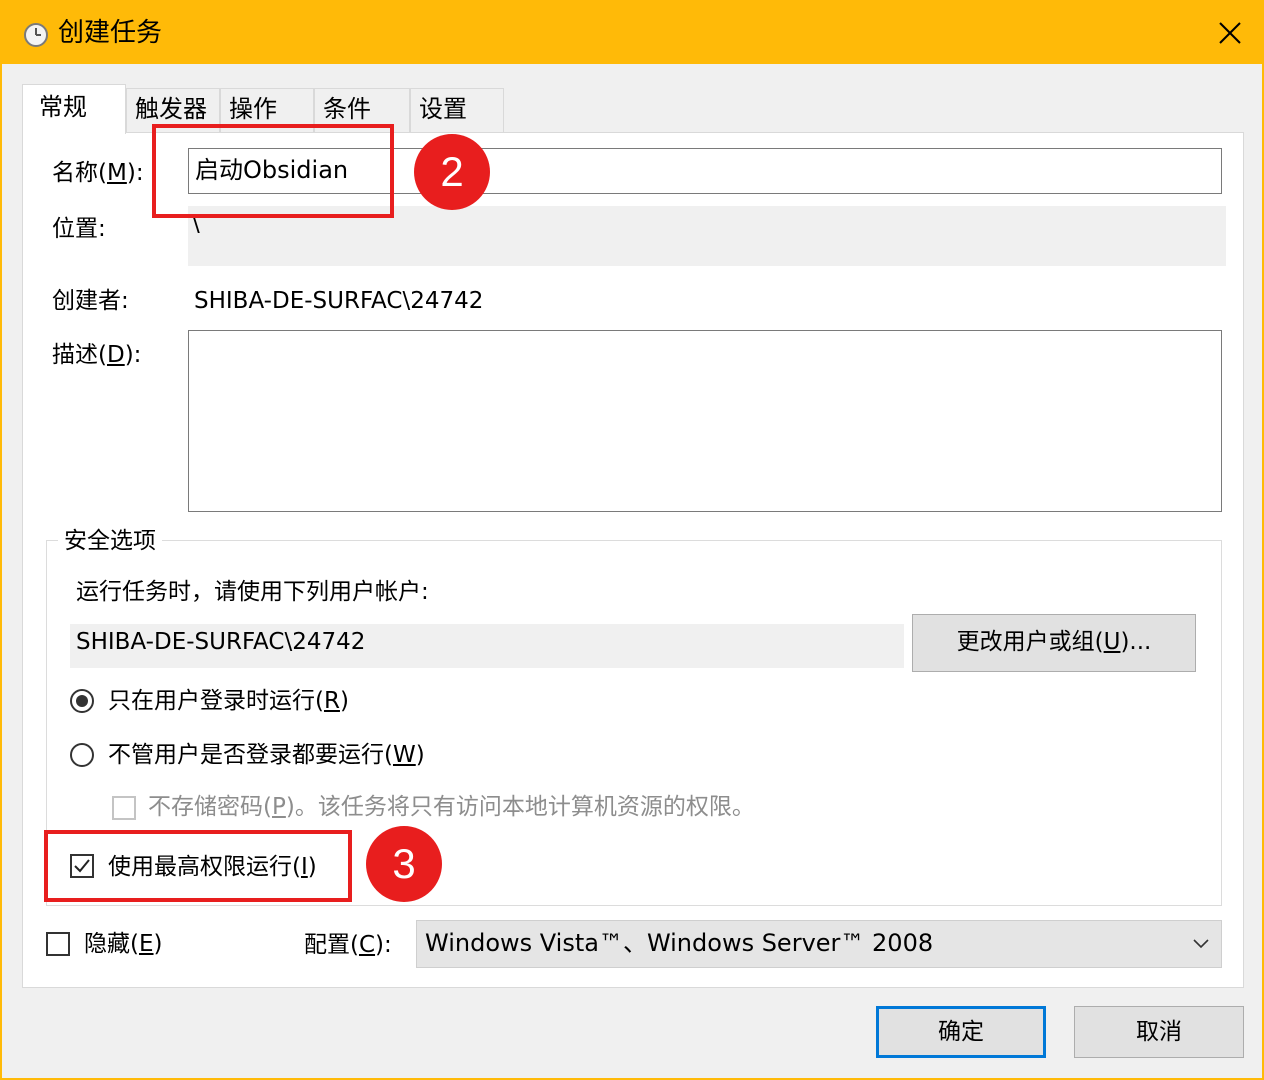 The height and width of the screenshot is (1080, 1264). What do you see at coordinates (273, 171) in the screenshot?
I see `annotation-box-name` at bounding box center [273, 171].